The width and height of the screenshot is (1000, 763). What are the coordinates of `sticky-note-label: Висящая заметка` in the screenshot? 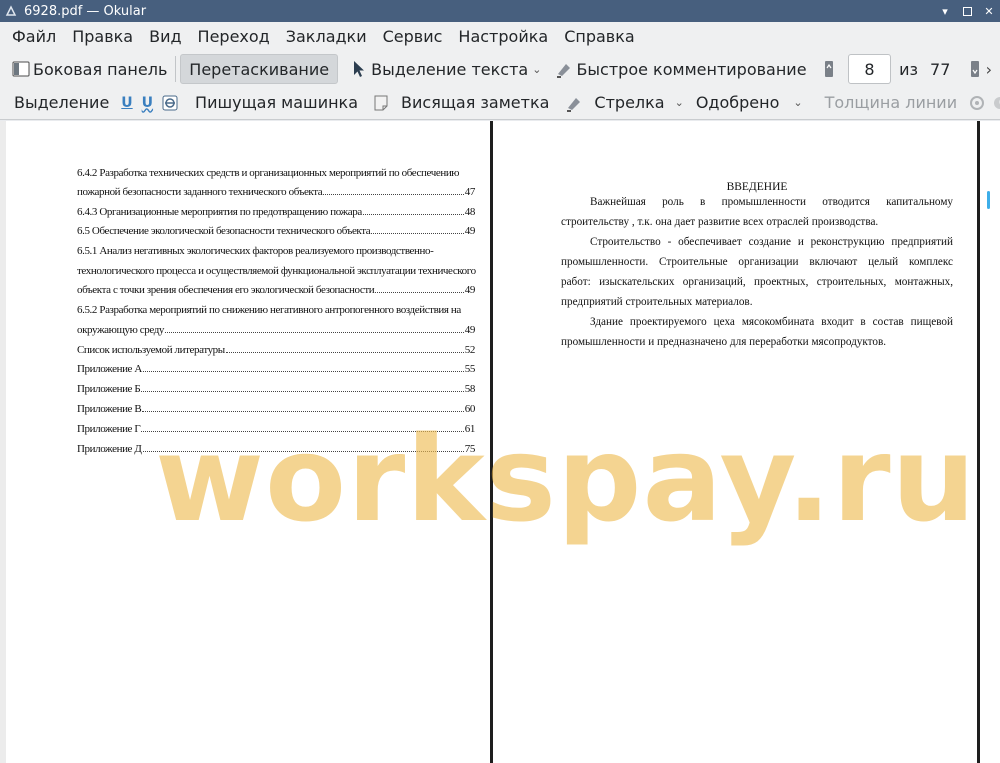 It's located at (475, 102).